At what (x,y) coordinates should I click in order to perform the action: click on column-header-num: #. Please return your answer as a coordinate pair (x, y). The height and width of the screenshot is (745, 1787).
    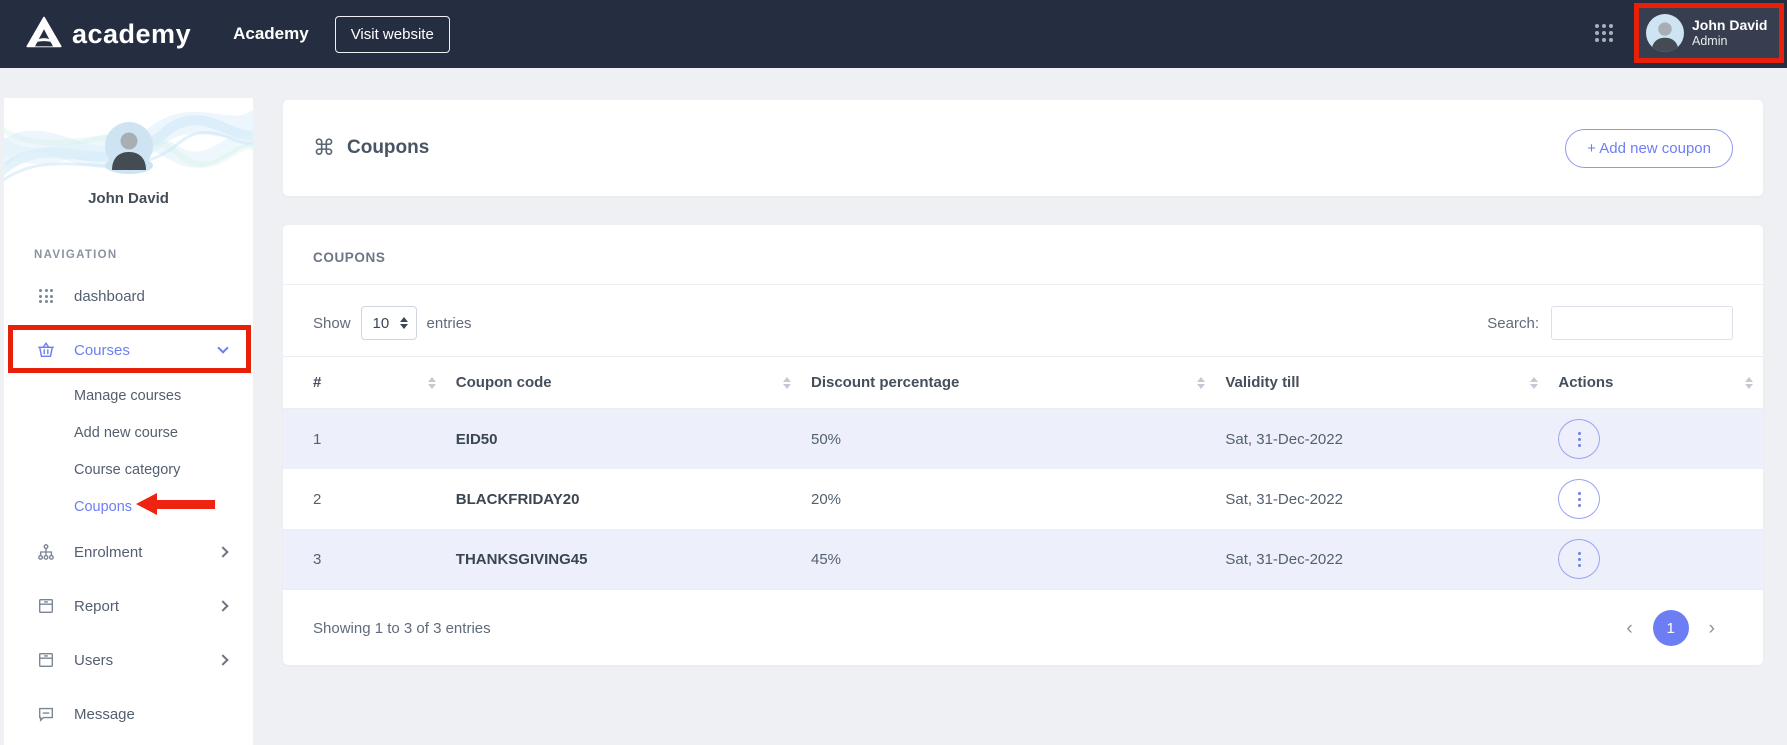
    Looking at the image, I should click on (364, 382).